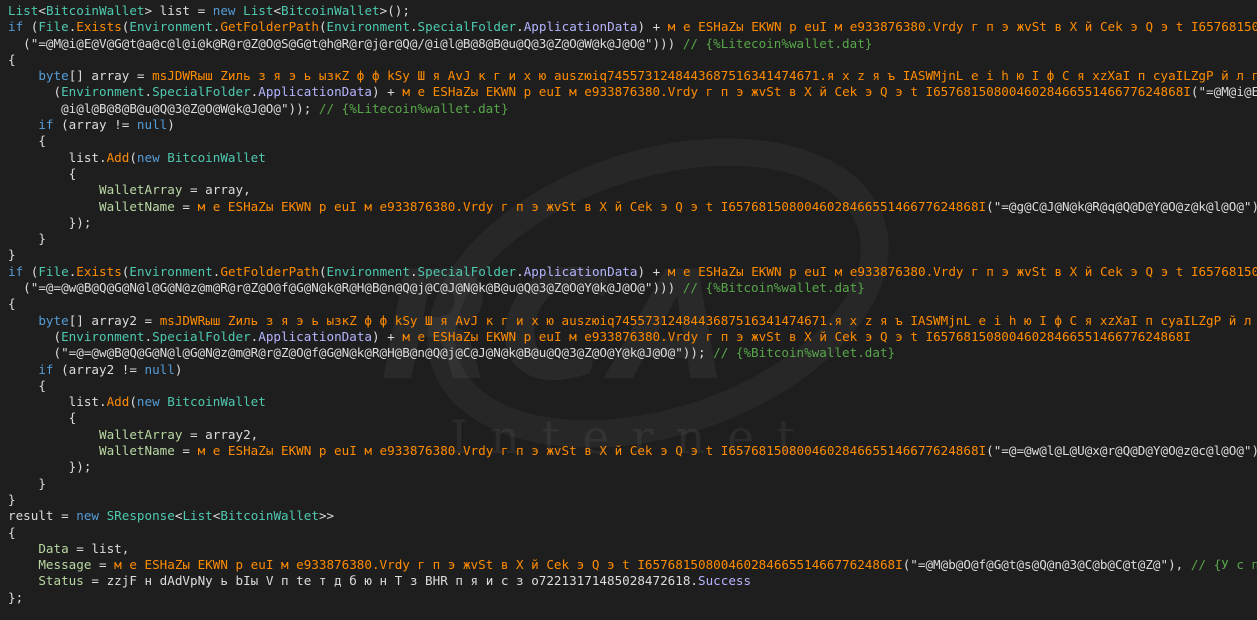 Image resolution: width=1257 pixels, height=620 pixels. I want to click on code-token: Add, so click(118, 402).